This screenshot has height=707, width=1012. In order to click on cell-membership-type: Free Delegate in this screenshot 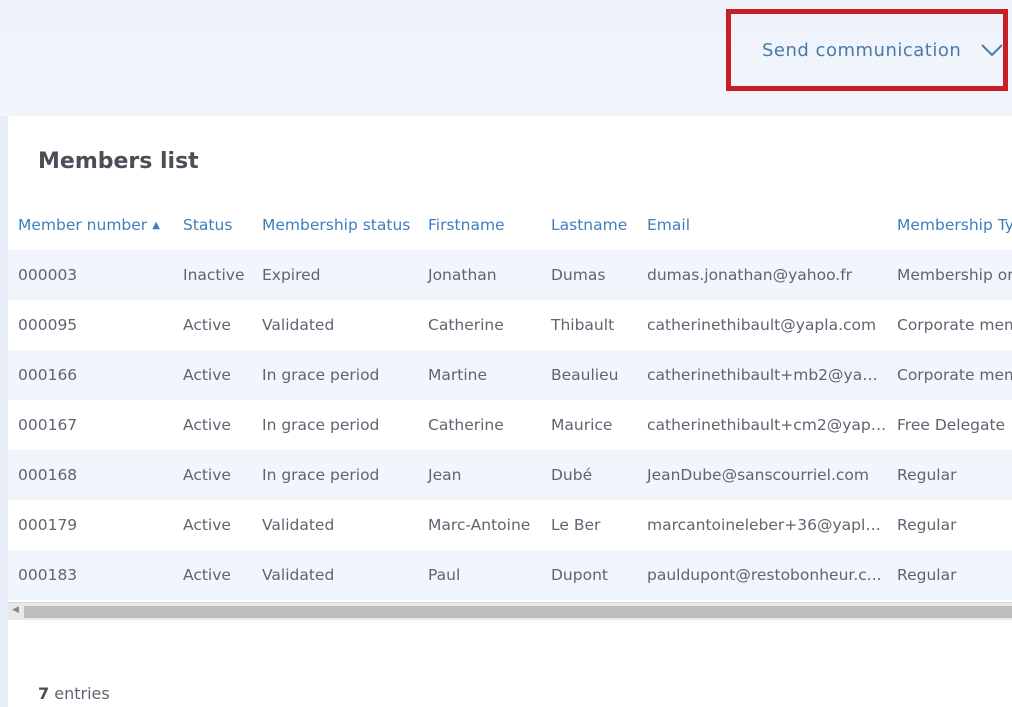, I will do `click(951, 425)`.